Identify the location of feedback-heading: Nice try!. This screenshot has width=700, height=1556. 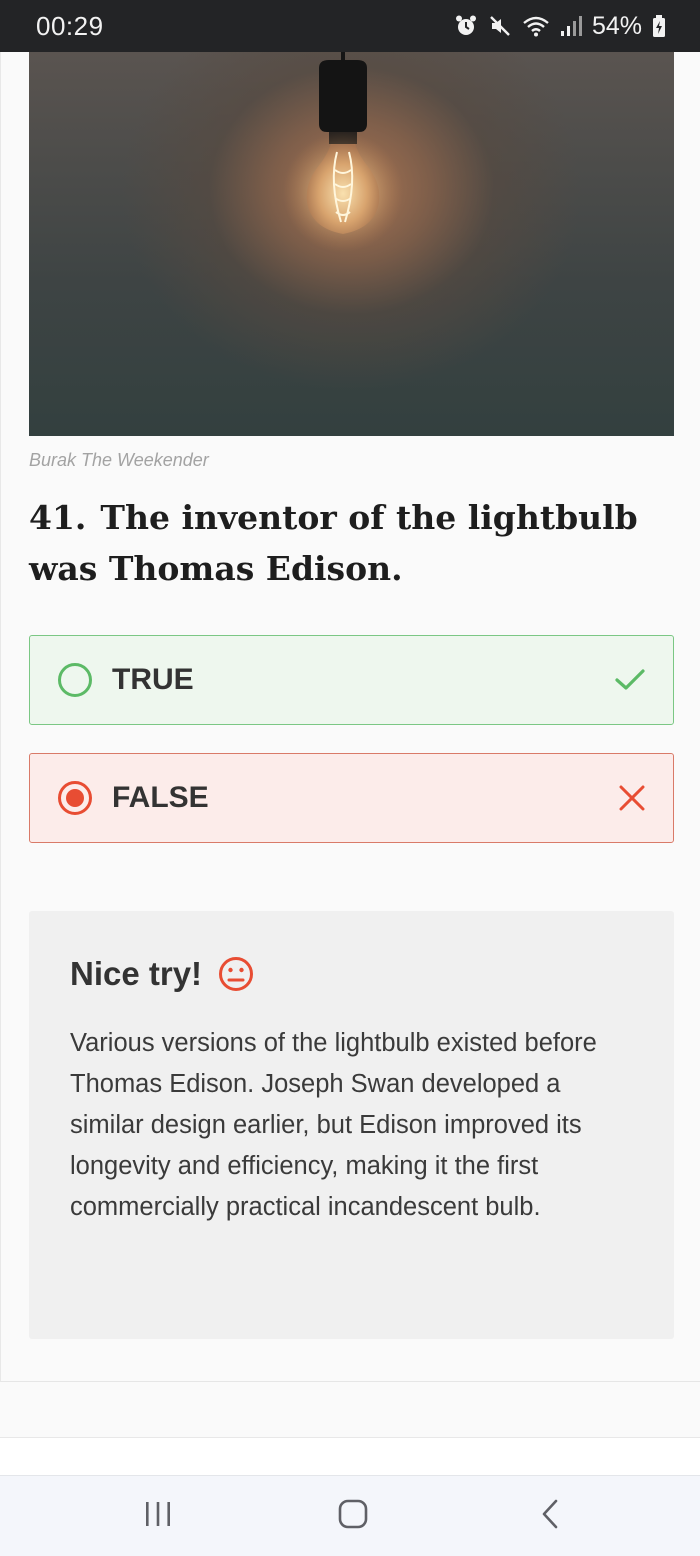
(136, 973).